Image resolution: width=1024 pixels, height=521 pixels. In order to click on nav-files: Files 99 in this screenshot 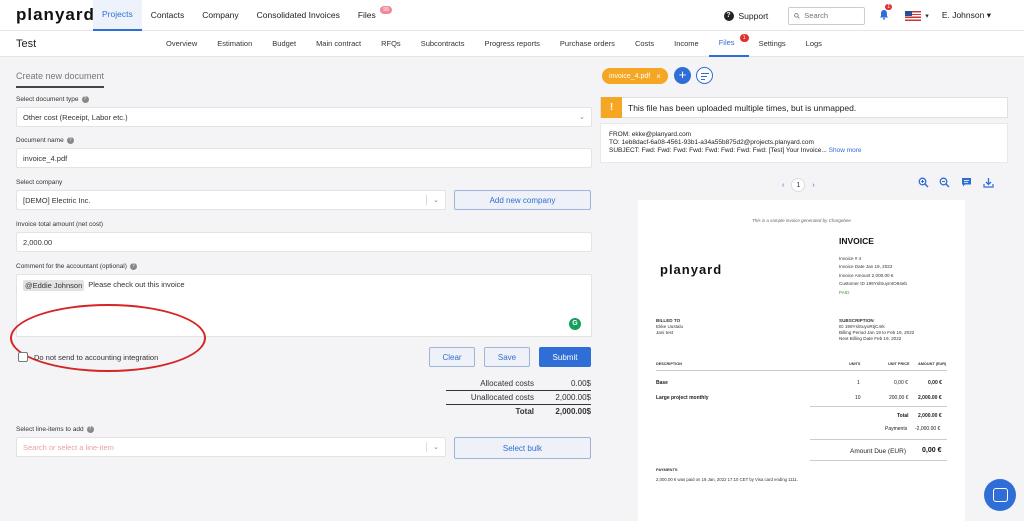, I will do `click(370, 15)`.